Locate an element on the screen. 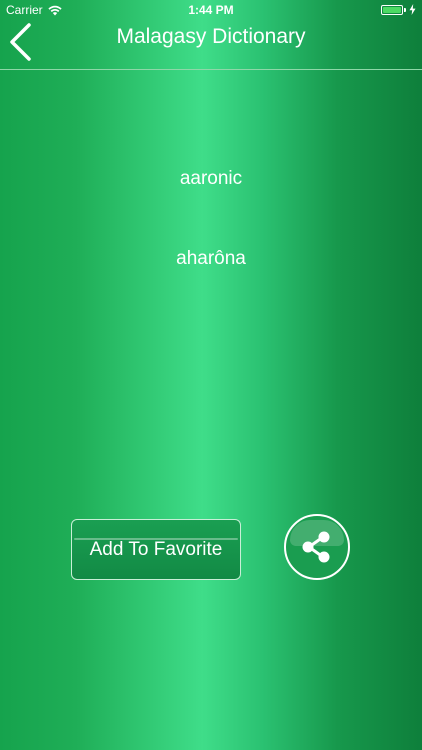 The height and width of the screenshot is (750, 422). share-icon is located at coordinates (316, 547).